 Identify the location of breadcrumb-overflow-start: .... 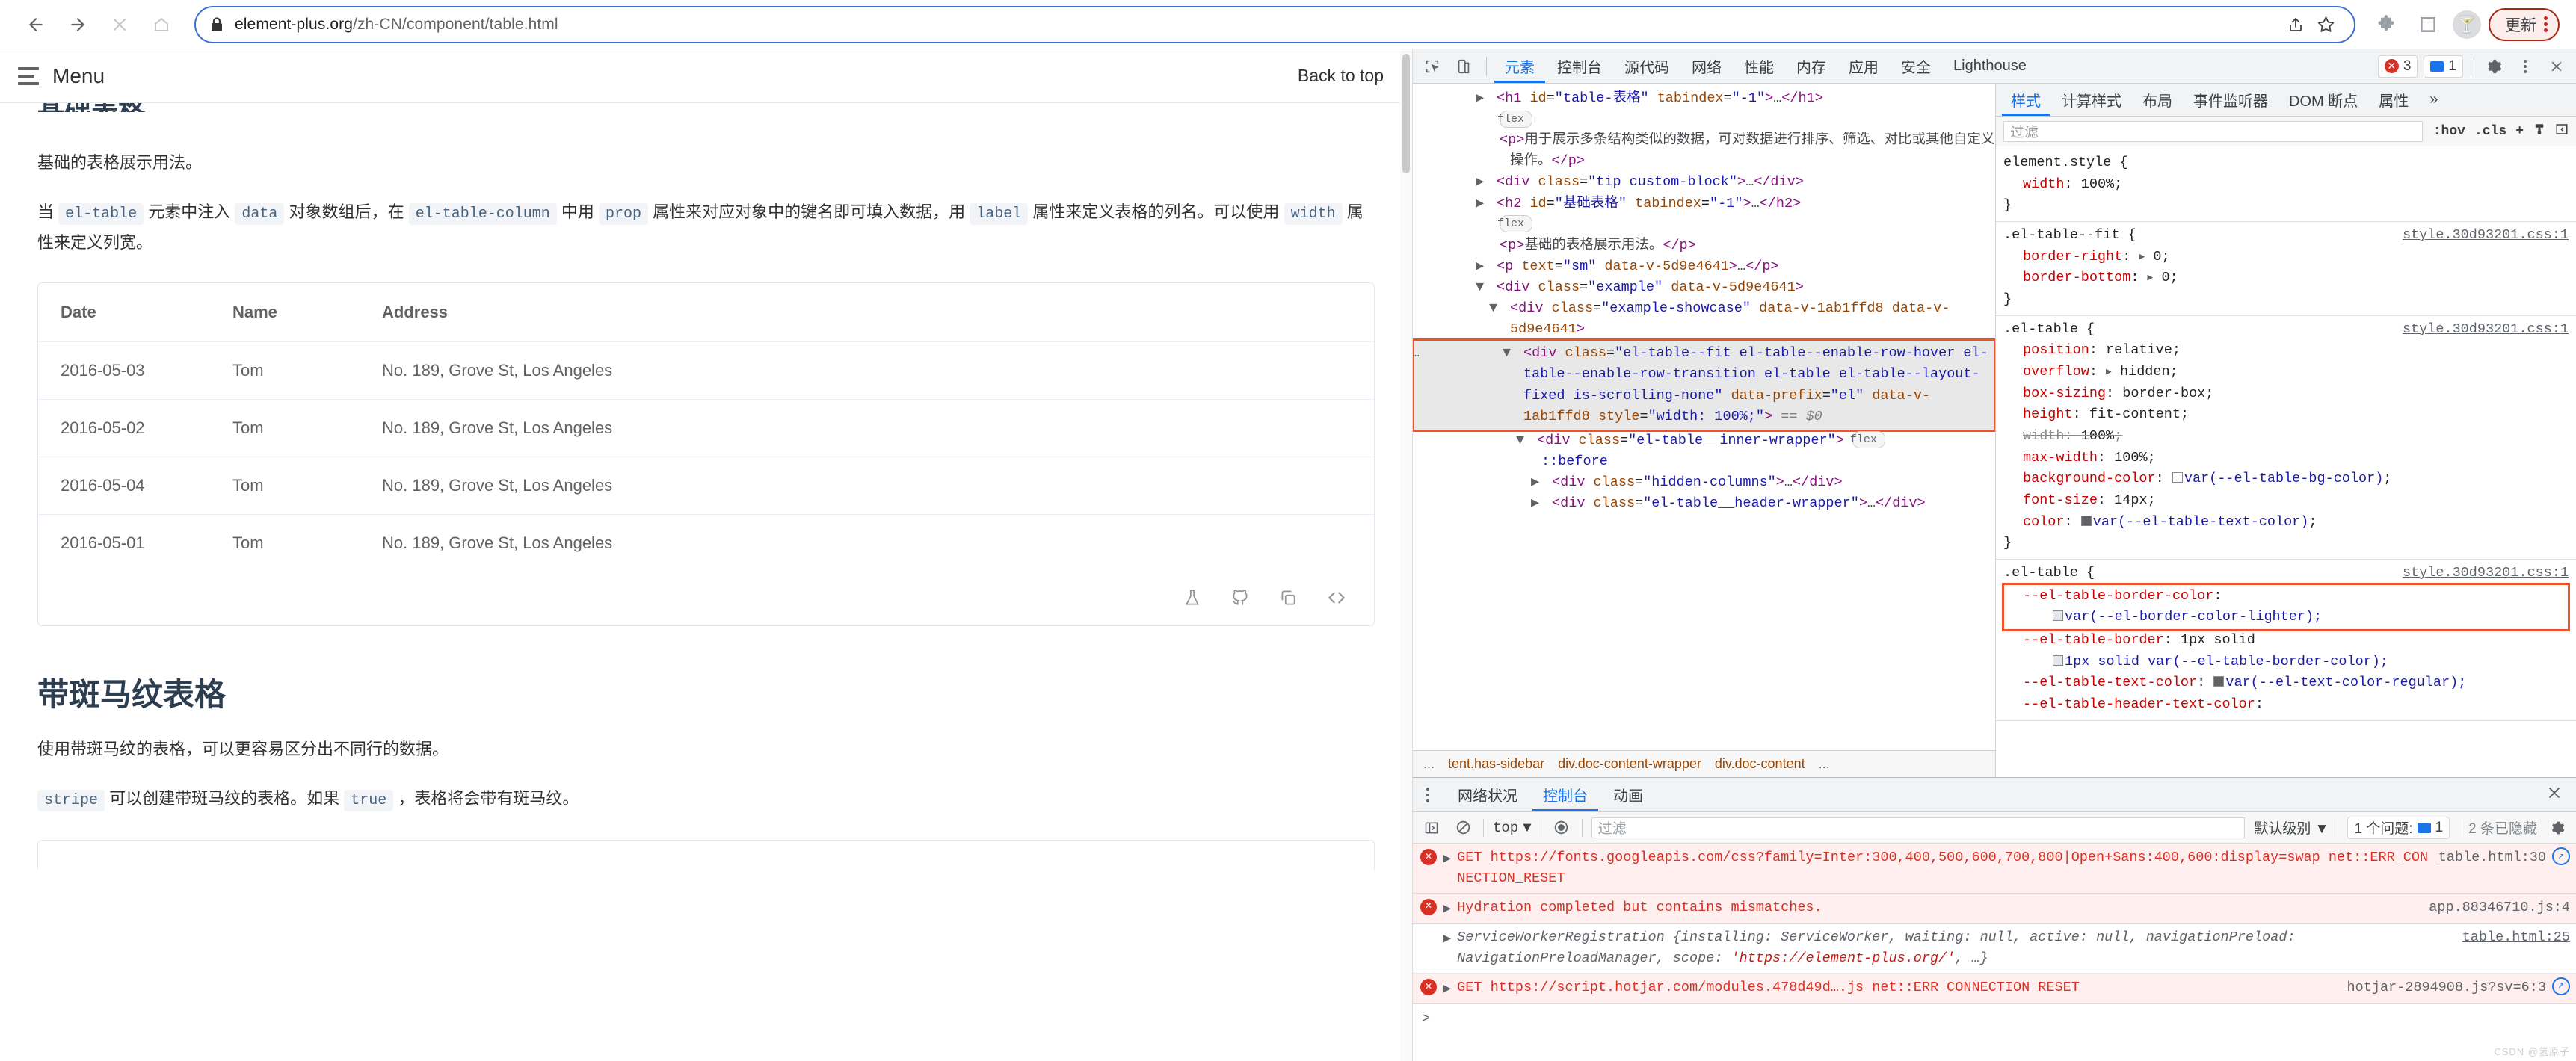
(1429, 764).